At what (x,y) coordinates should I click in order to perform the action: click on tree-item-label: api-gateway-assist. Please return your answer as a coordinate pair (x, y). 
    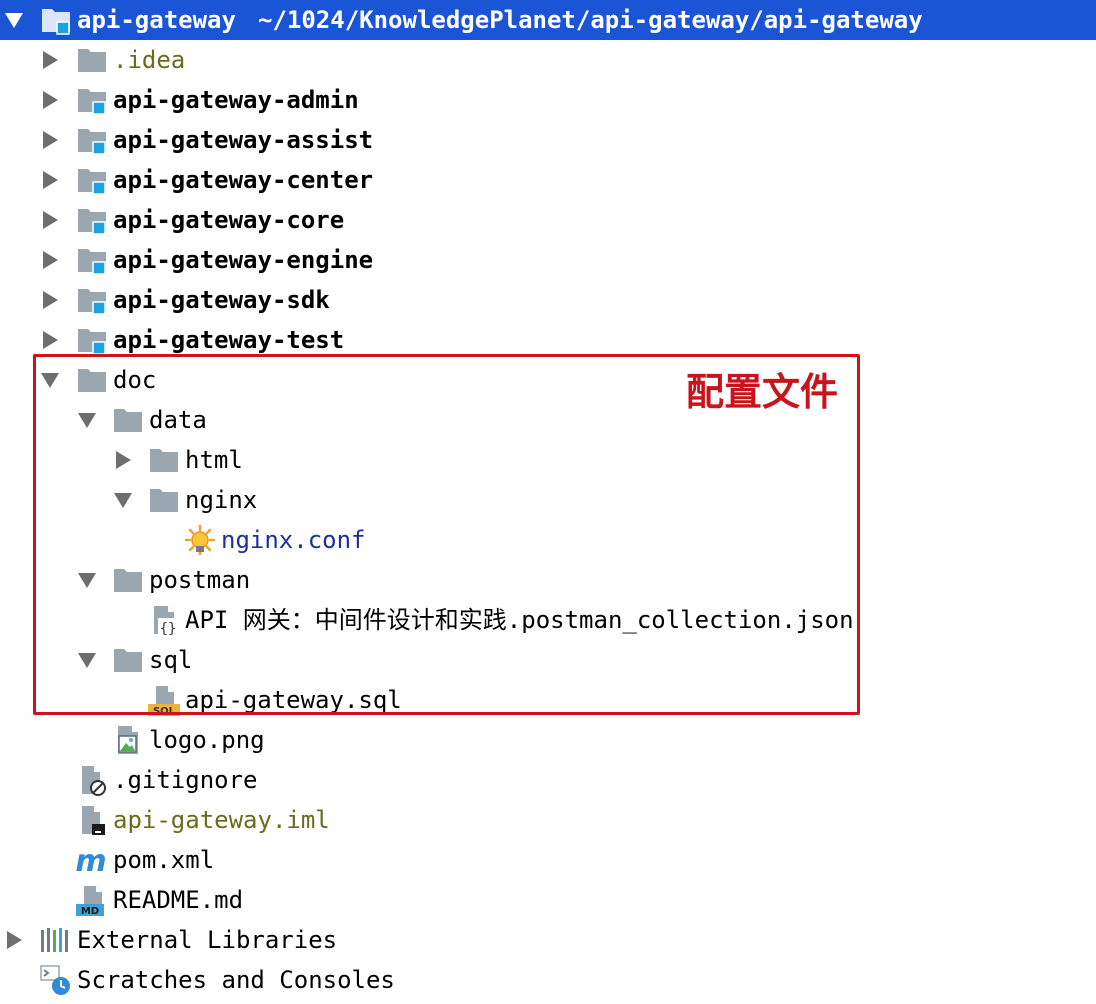
    Looking at the image, I should click on (243, 140).